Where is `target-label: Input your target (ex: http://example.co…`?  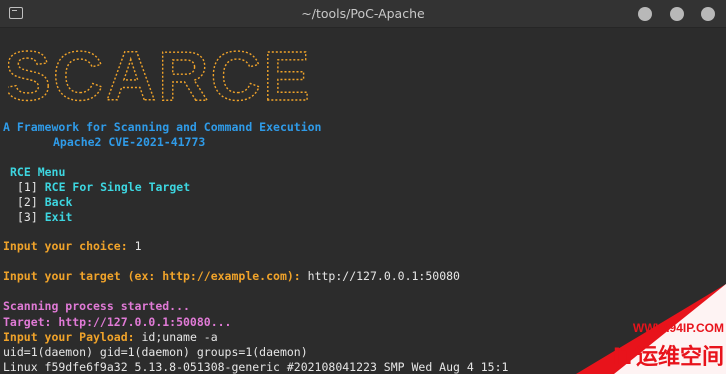
target-label: Input your target (ex: http://example.co… is located at coordinates (152, 276).